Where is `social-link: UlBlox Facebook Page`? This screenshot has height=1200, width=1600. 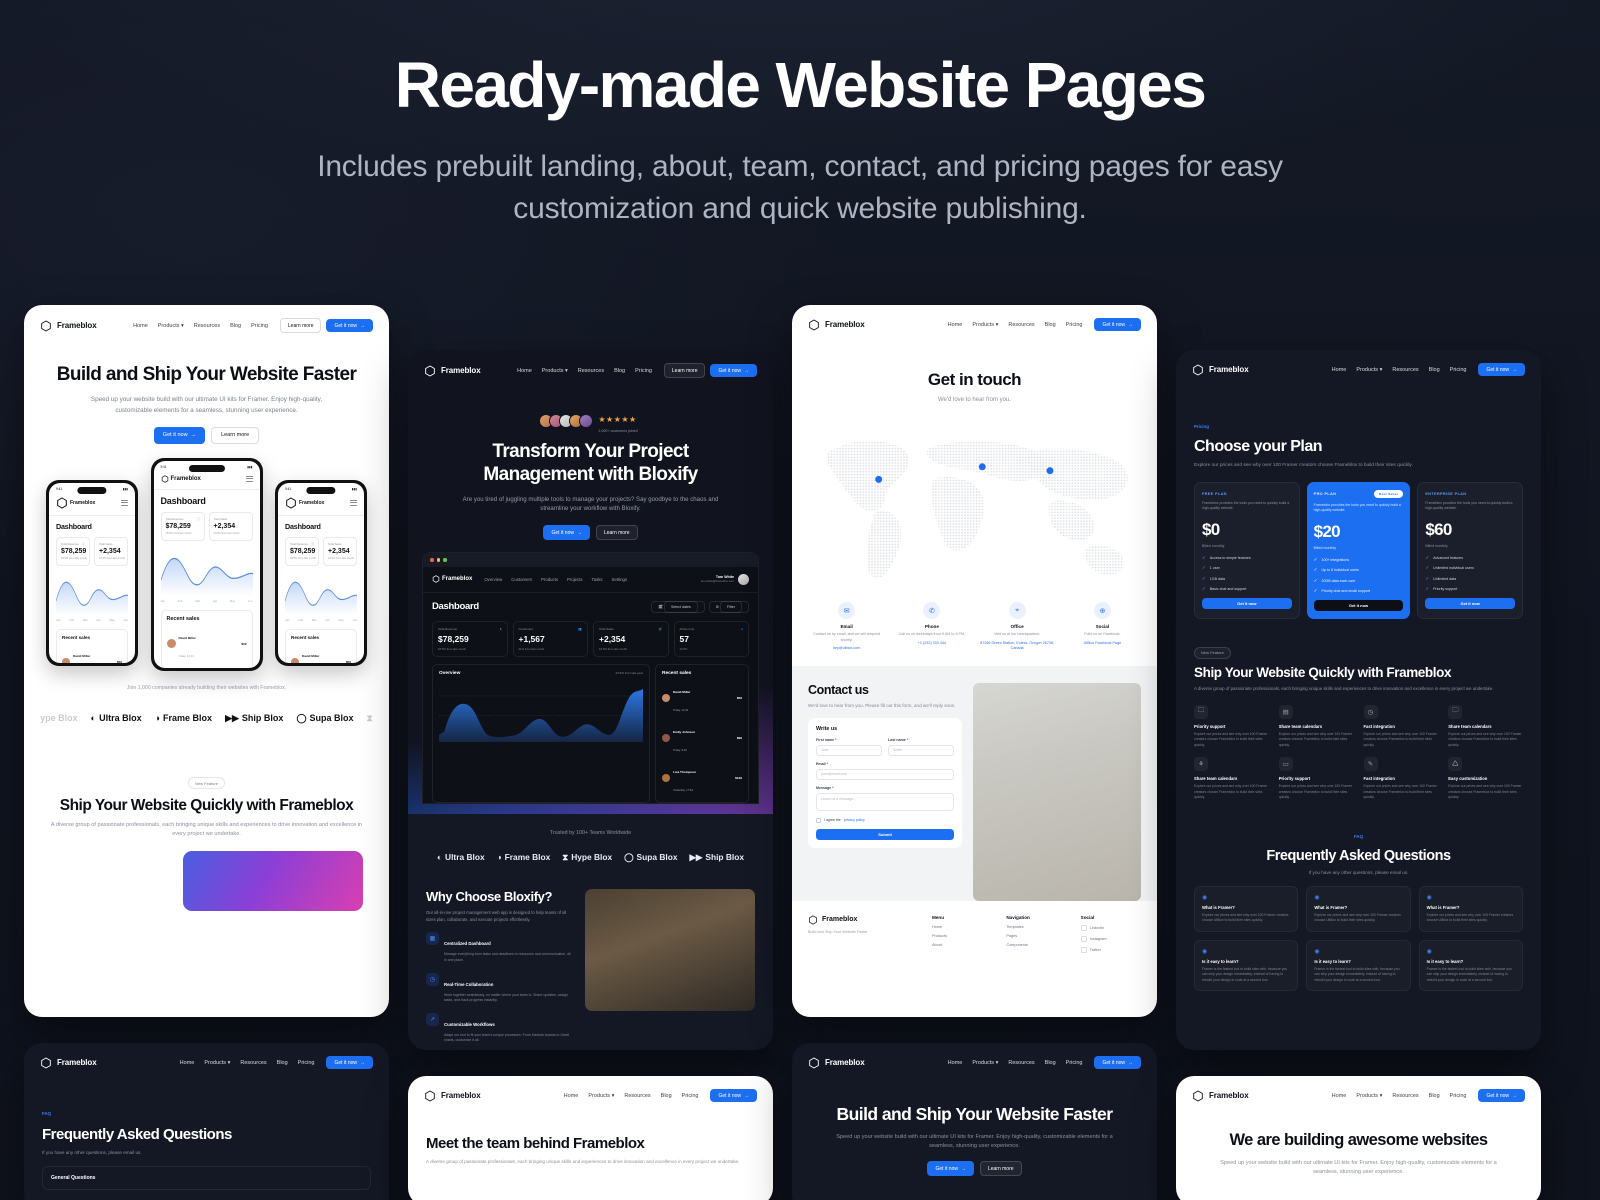 social-link: UlBlox Facebook Page is located at coordinates (1102, 644).